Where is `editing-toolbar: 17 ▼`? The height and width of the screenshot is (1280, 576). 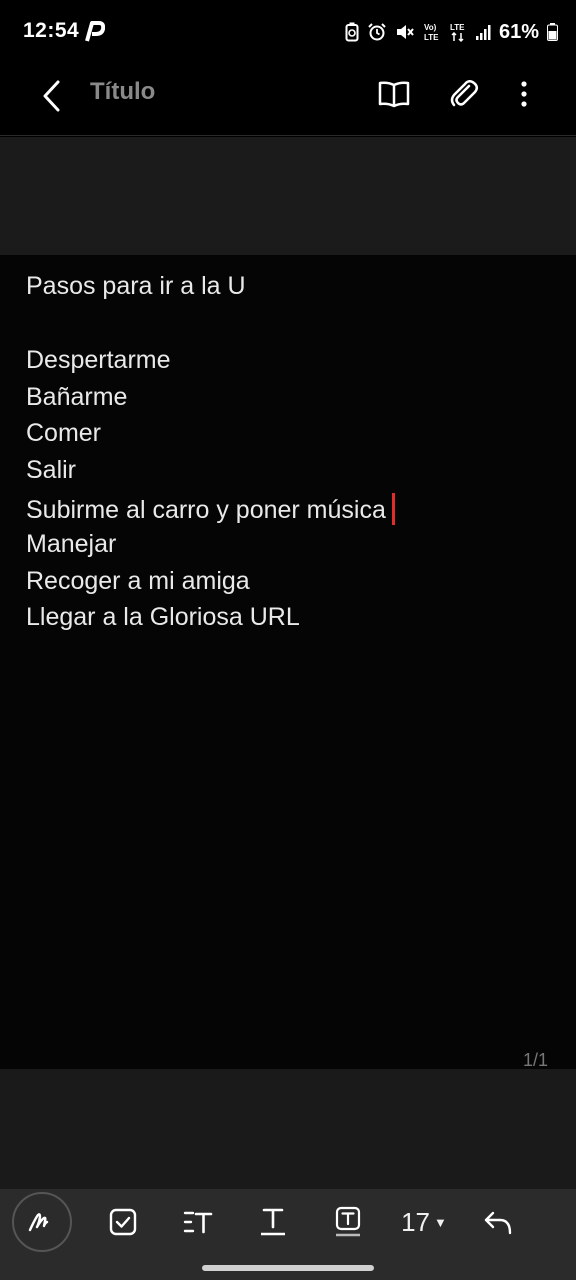
editing-toolbar: 17 ▼ is located at coordinates (288, 1223).